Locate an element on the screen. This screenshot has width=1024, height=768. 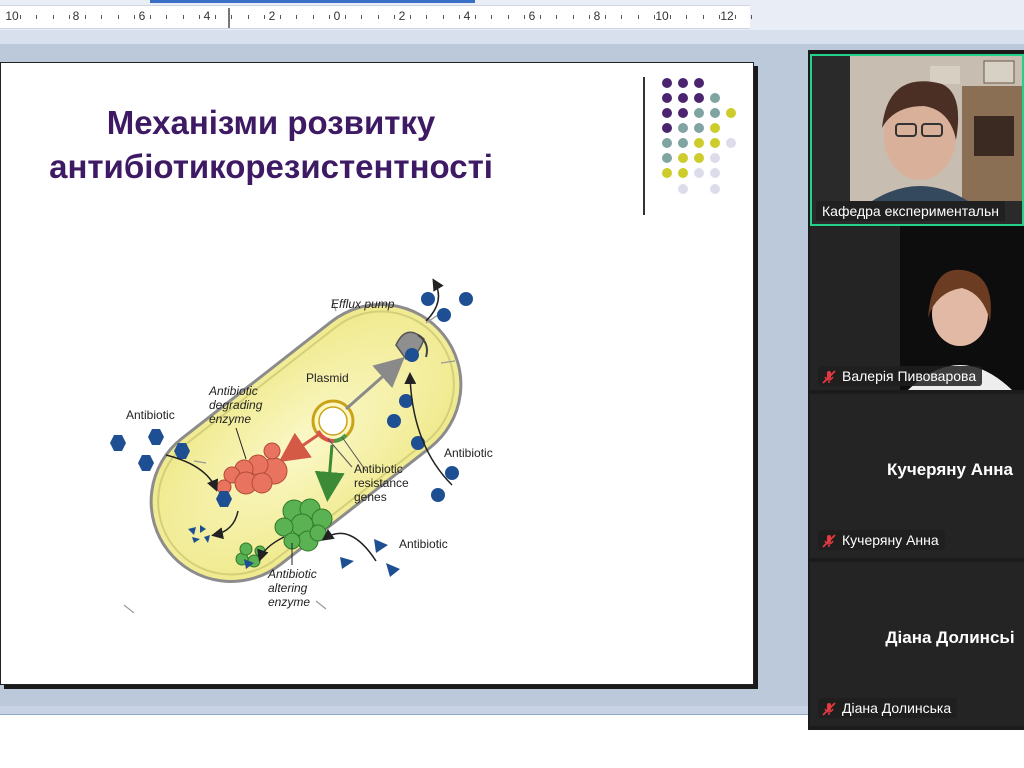
participant-tile-2: Валерія Пивоварова is located at coordinates (917, 308).